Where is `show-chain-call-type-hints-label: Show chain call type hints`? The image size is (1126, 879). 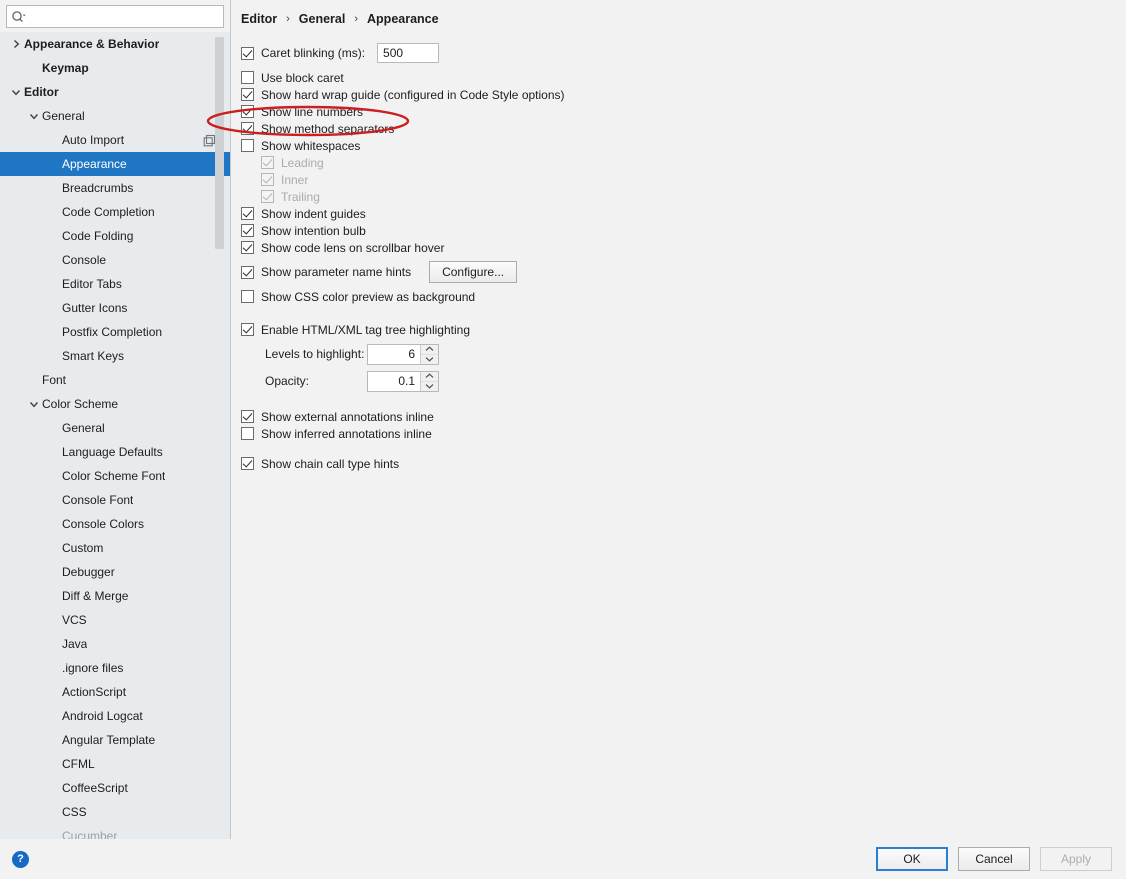 show-chain-call-type-hints-label: Show chain call type hints is located at coordinates (330, 463).